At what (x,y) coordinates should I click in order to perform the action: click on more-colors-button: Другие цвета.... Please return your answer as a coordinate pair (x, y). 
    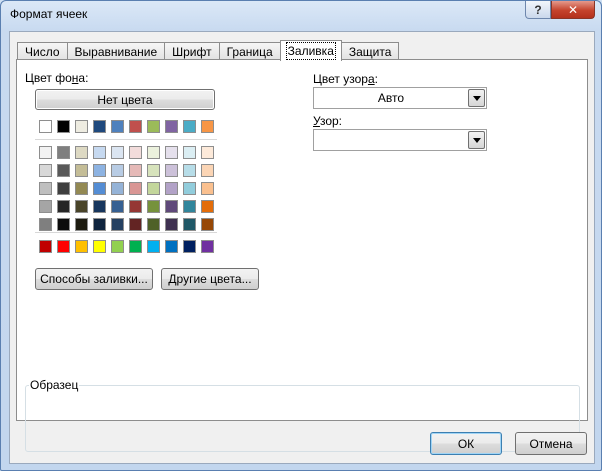
    Looking at the image, I should click on (210, 279).